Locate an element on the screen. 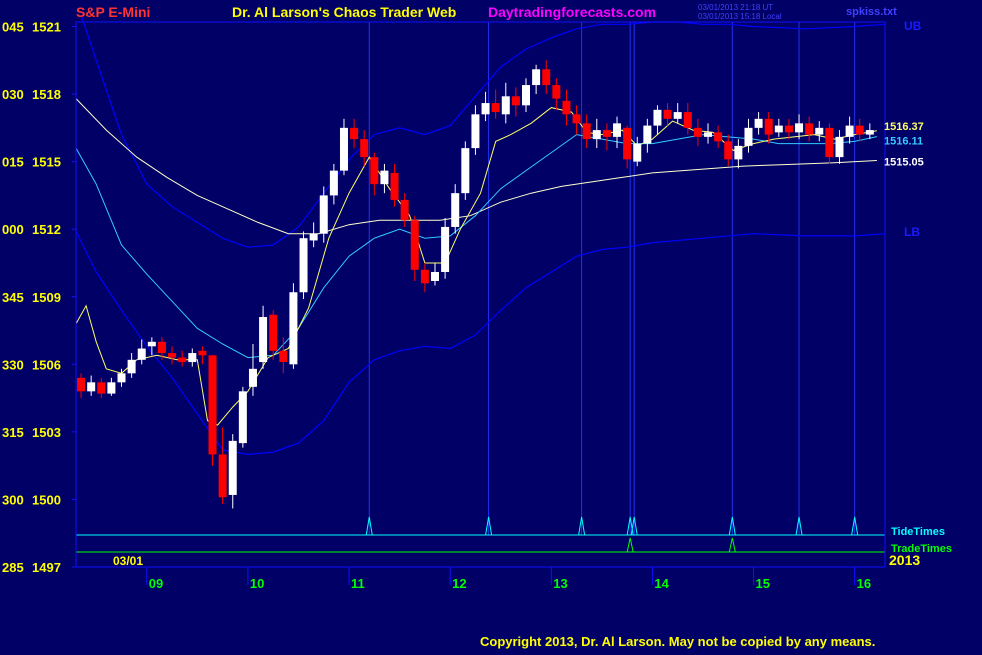 The height and width of the screenshot is (655, 982). x-tick-label: 15 is located at coordinates (763, 583).